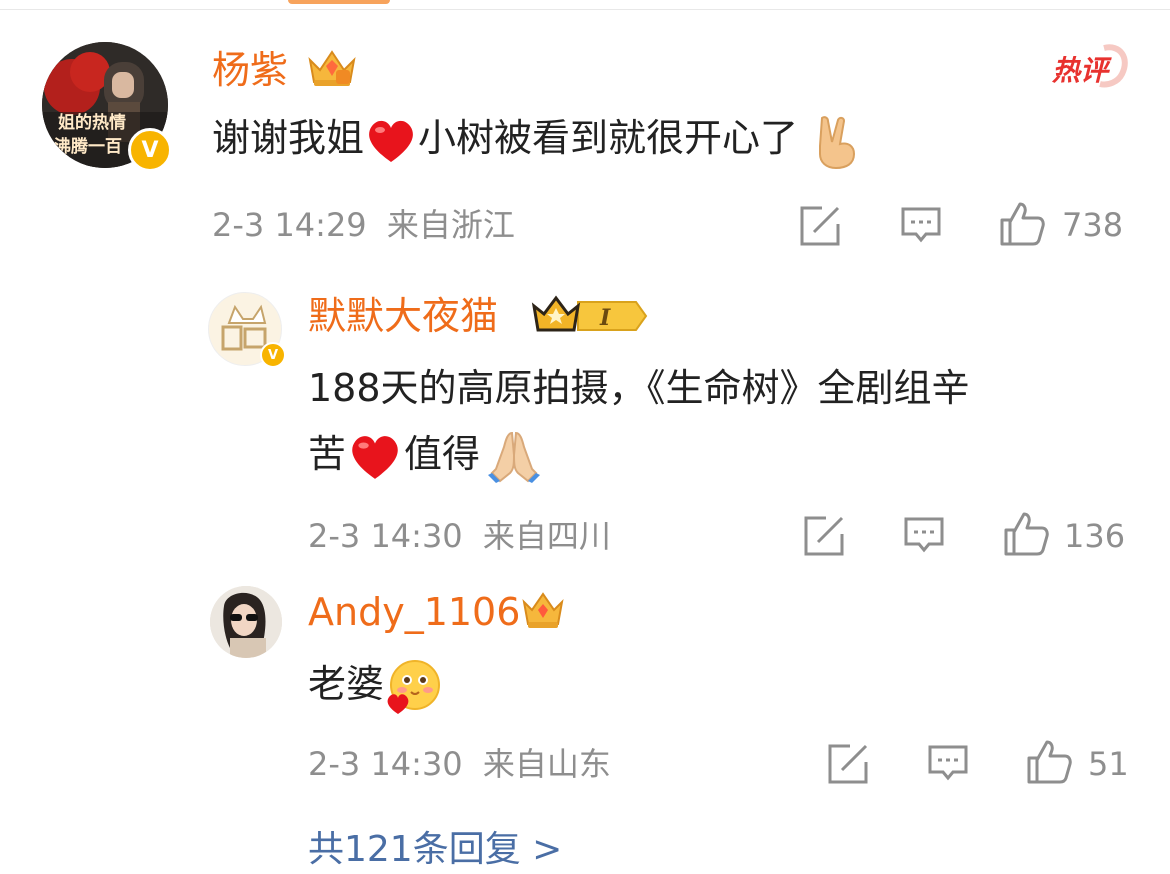 The image size is (1170, 874). What do you see at coordinates (442, 454) in the screenshot?
I see `reply-text-line2-part2: 值得` at bounding box center [442, 454].